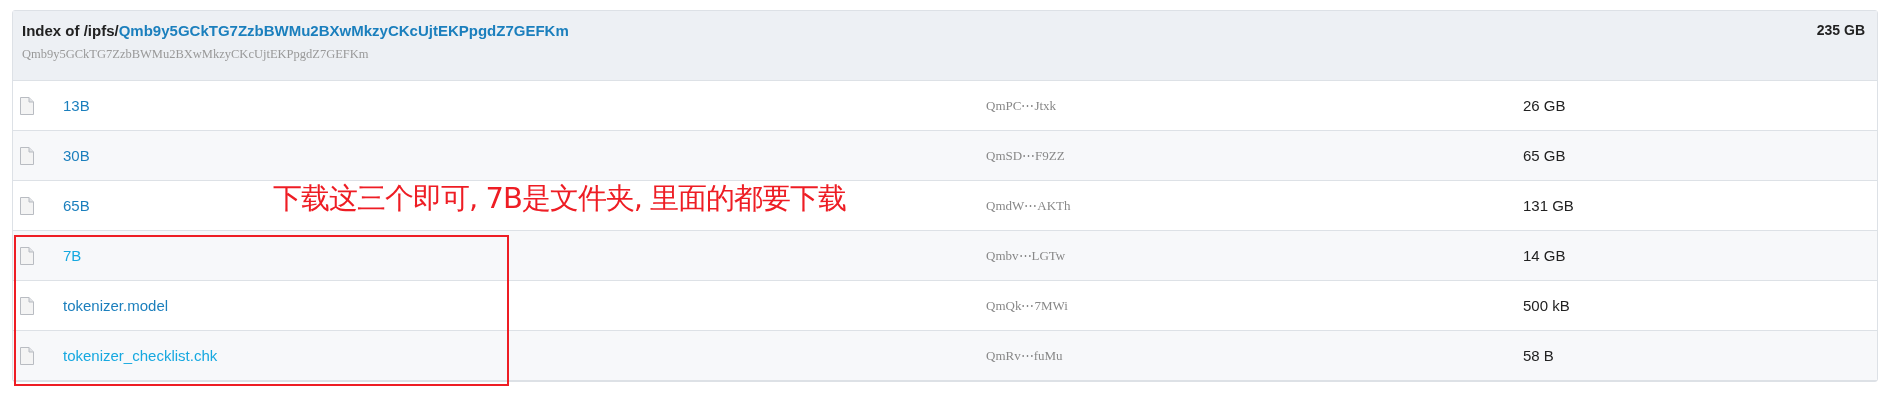 Image resolution: width=1893 pixels, height=415 pixels. What do you see at coordinates (1025, 355) in the screenshot?
I see `file-hash: QmRv⋯fuMu` at bounding box center [1025, 355].